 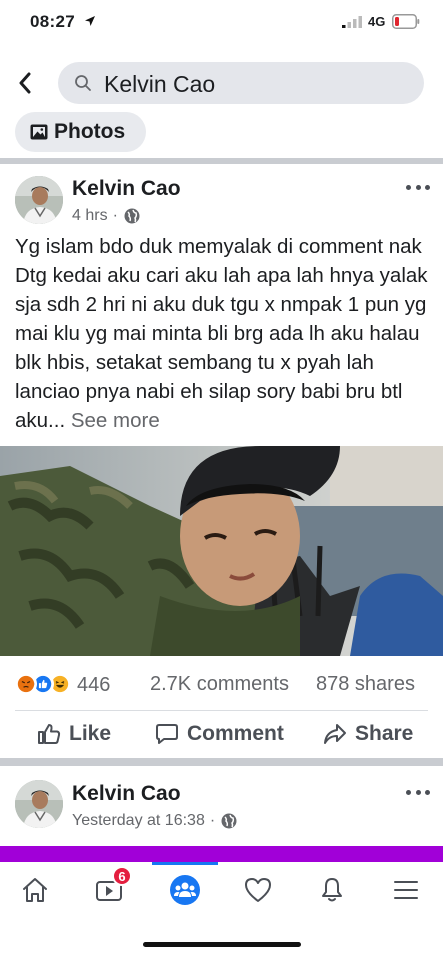 I want to click on nav-home, so click(x=35, y=890).